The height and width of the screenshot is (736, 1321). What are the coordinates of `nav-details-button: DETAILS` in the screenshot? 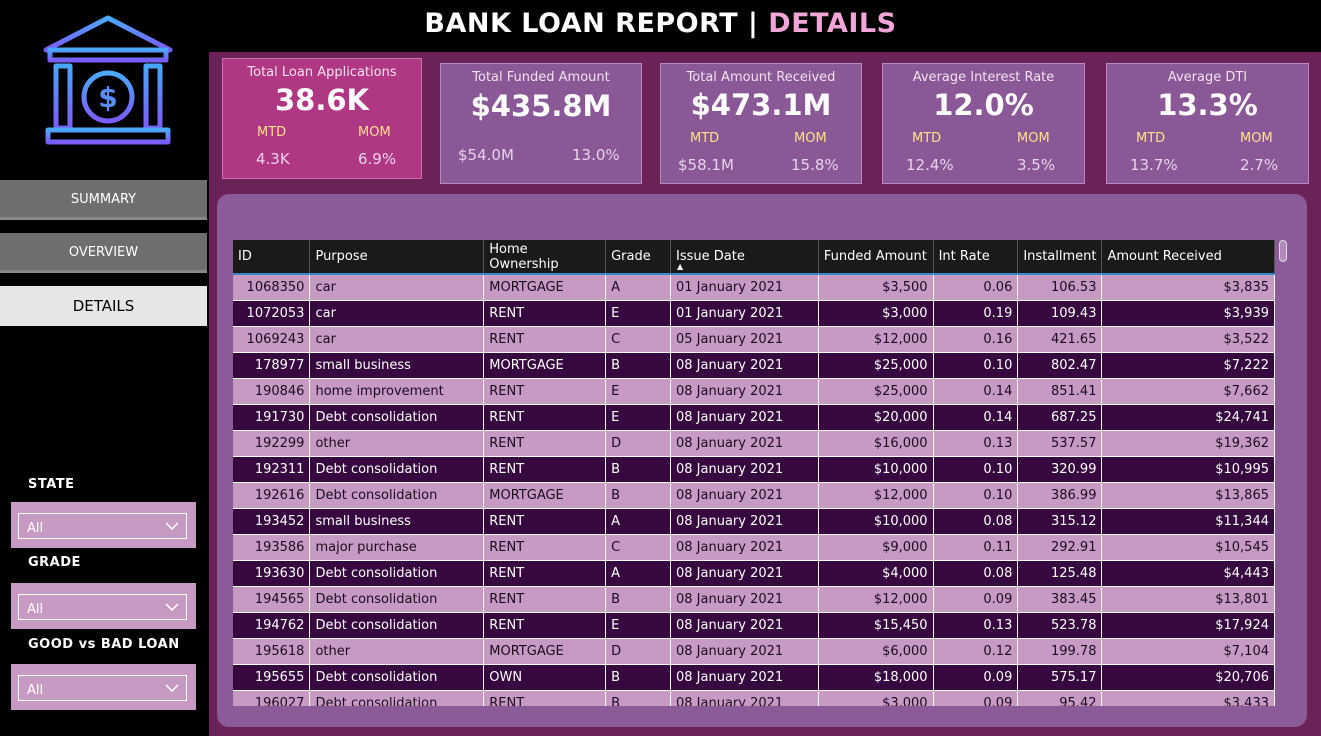 It's located at (103, 306).